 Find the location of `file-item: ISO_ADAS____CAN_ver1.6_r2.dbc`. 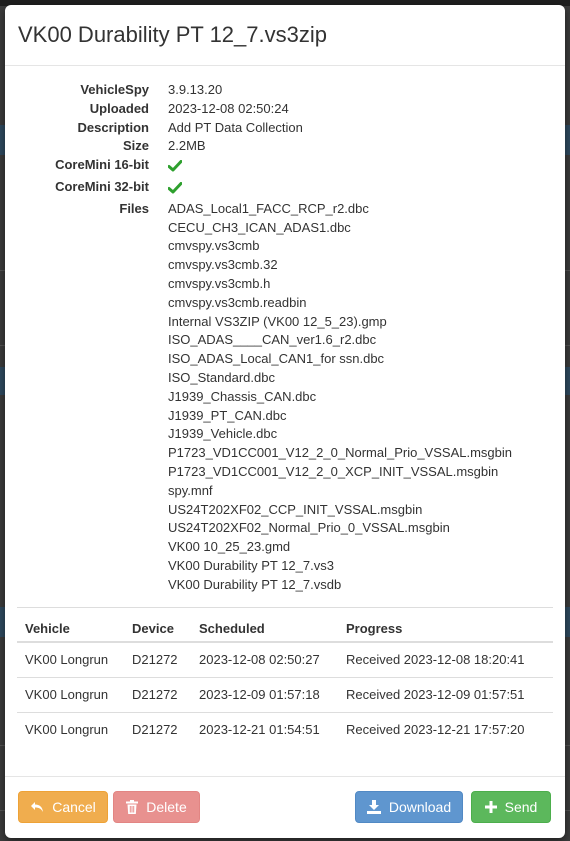

file-item: ISO_ADAS____CAN_ver1.6_r2.dbc is located at coordinates (272, 340).